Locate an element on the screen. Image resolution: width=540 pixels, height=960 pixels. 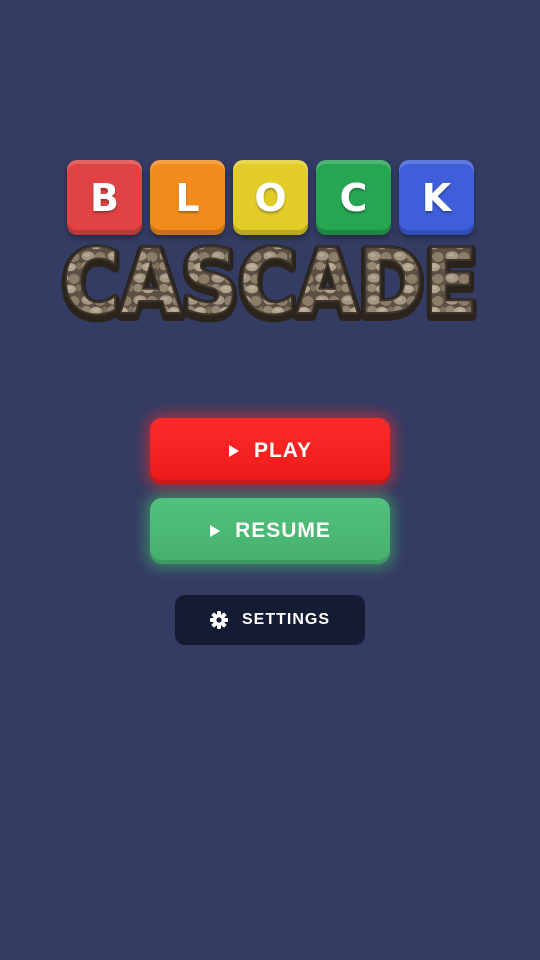
play-button: PLAY is located at coordinates (270, 451).